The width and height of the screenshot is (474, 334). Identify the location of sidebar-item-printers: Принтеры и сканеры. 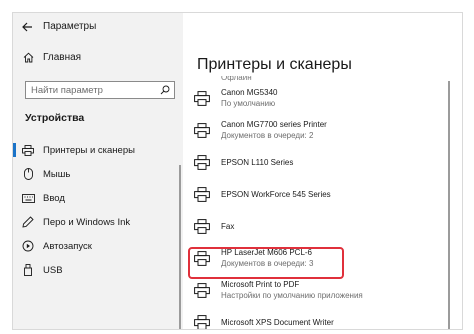
(98, 150).